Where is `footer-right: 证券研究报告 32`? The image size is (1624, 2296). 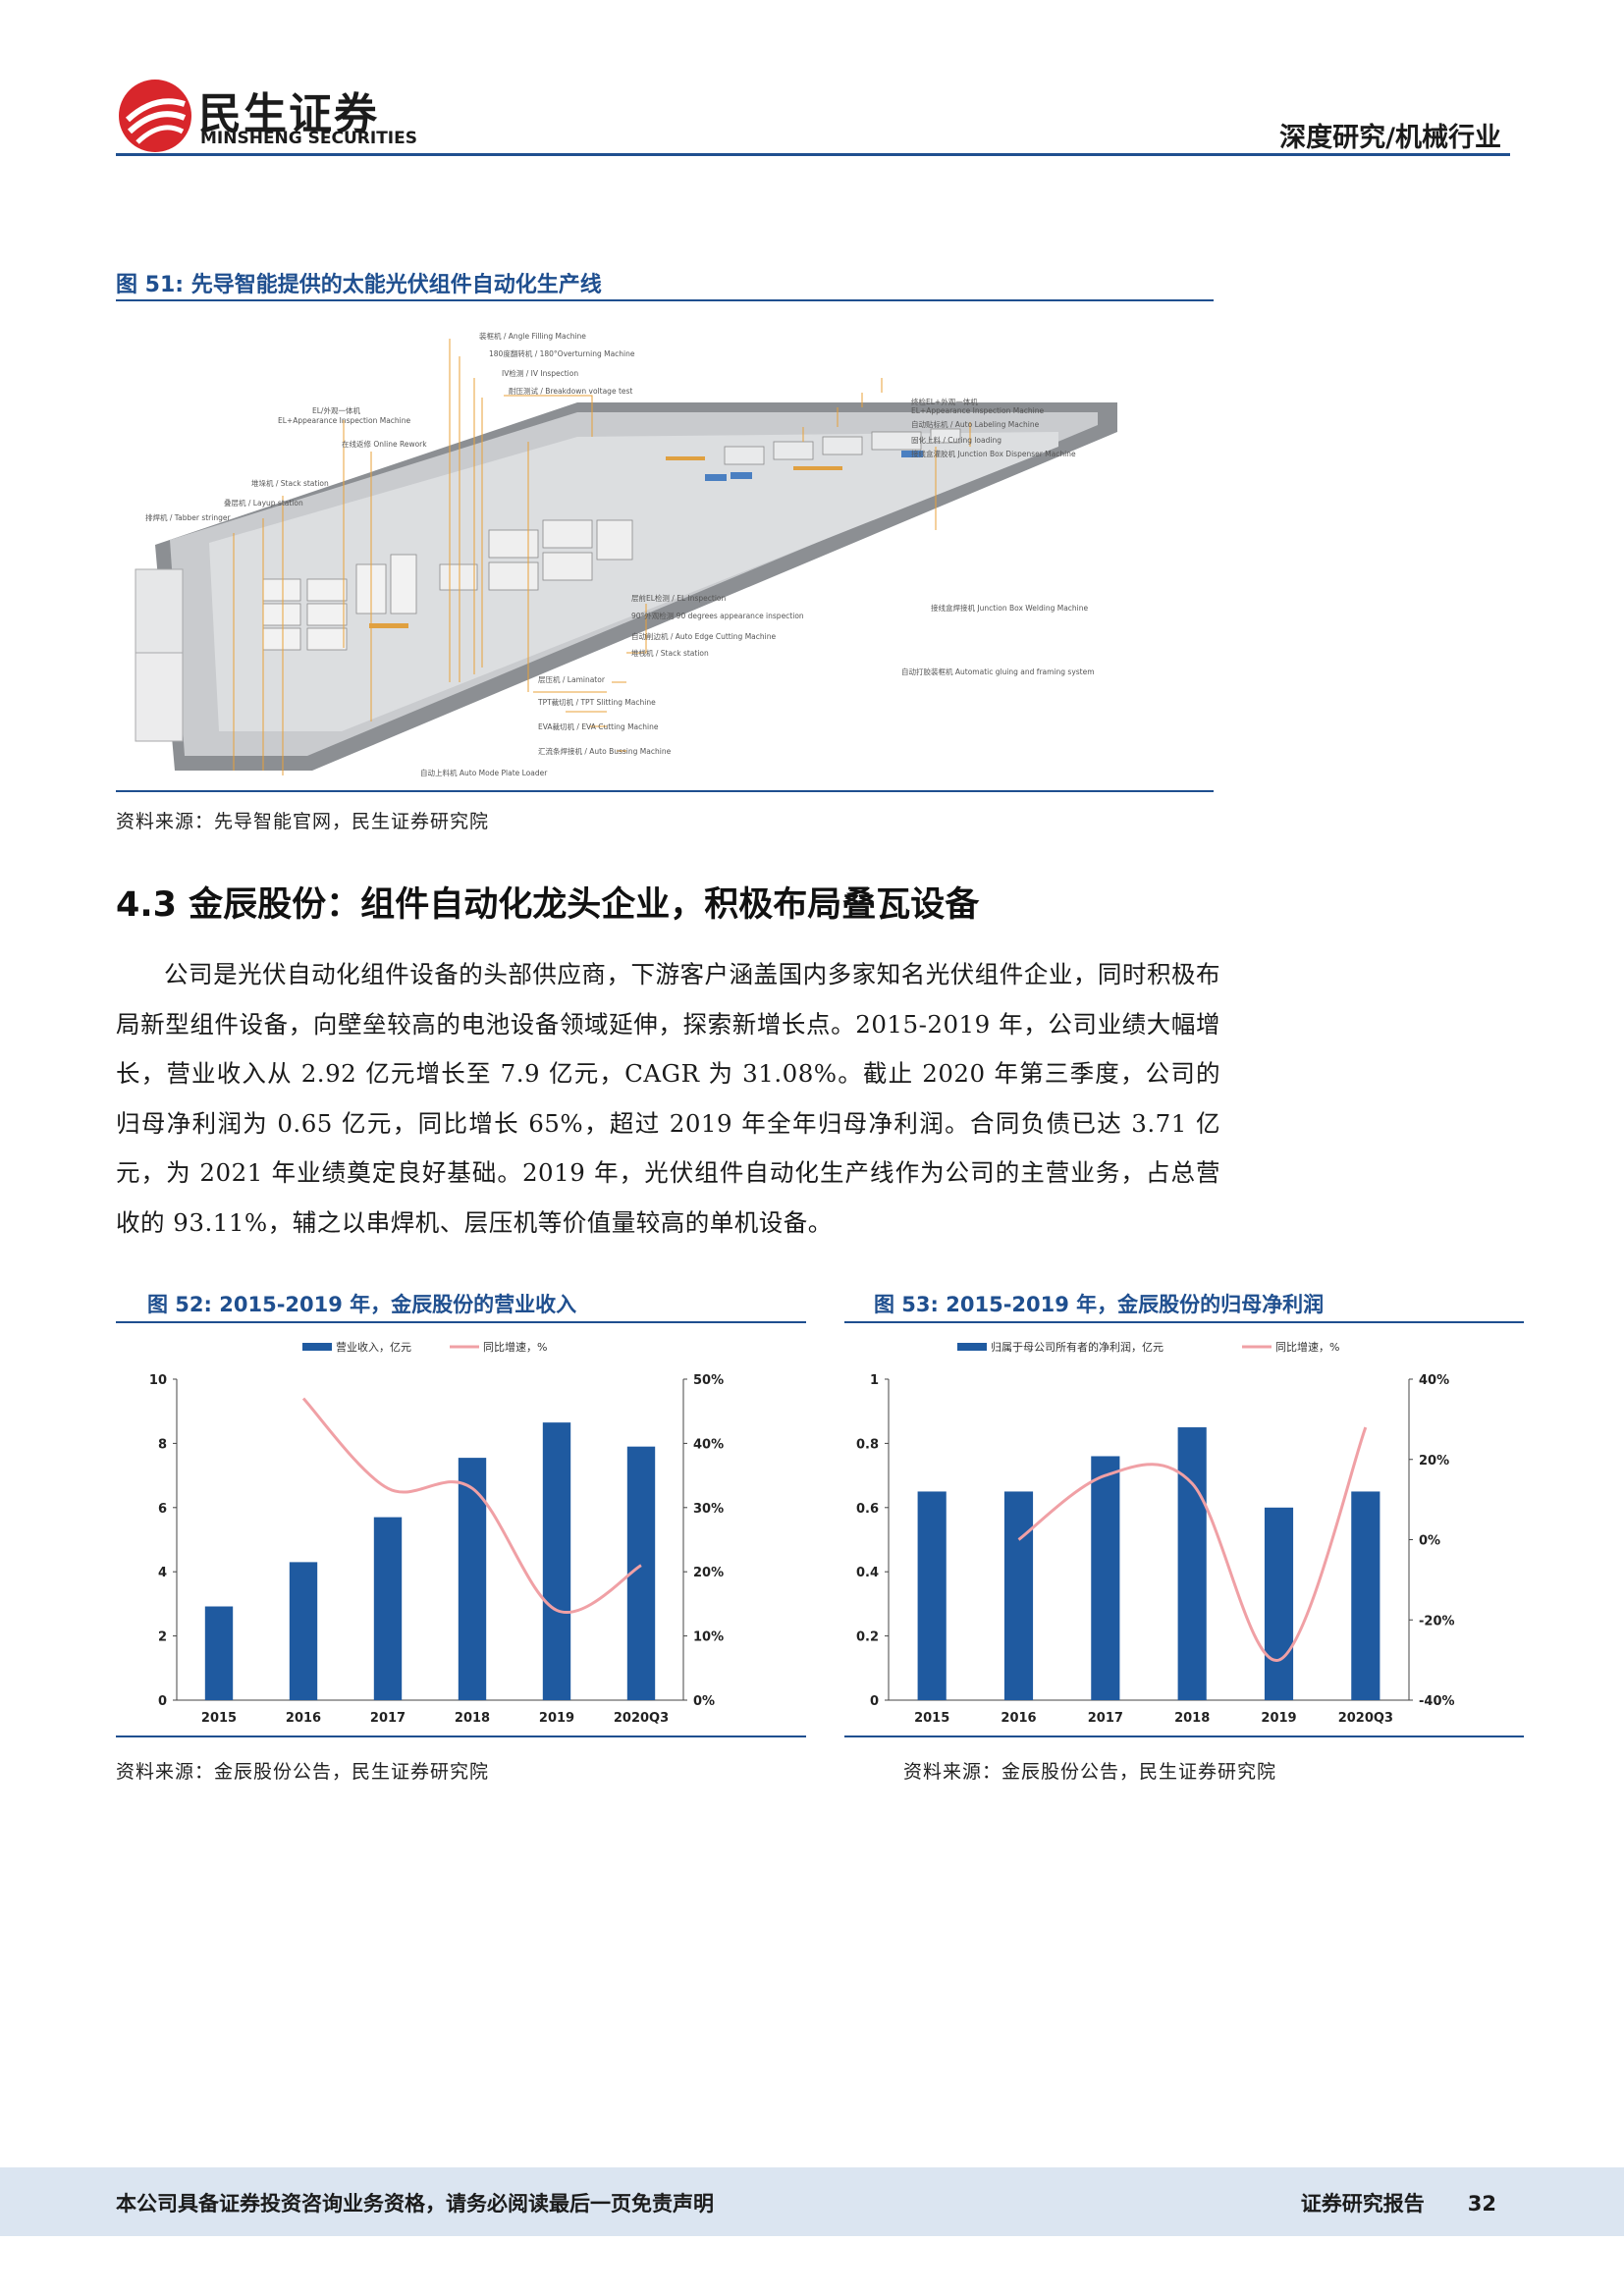 footer-right: 证券研究报告 32 is located at coordinates (1398, 2203).